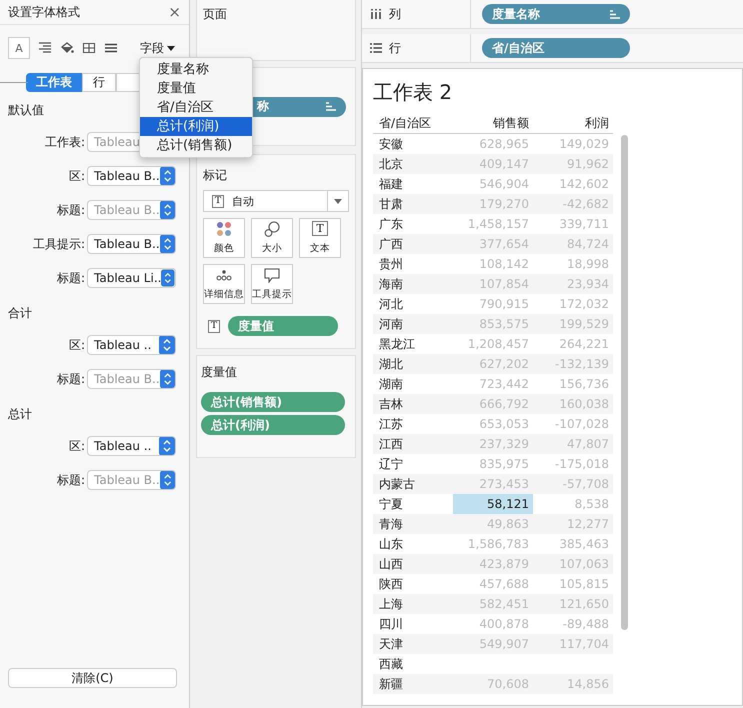 The height and width of the screenshot is (708, 743). What do you see at coordinates (493, 244) in the screenshot?
I see `table-cell: 377,654` at bounding box center [493, 244].